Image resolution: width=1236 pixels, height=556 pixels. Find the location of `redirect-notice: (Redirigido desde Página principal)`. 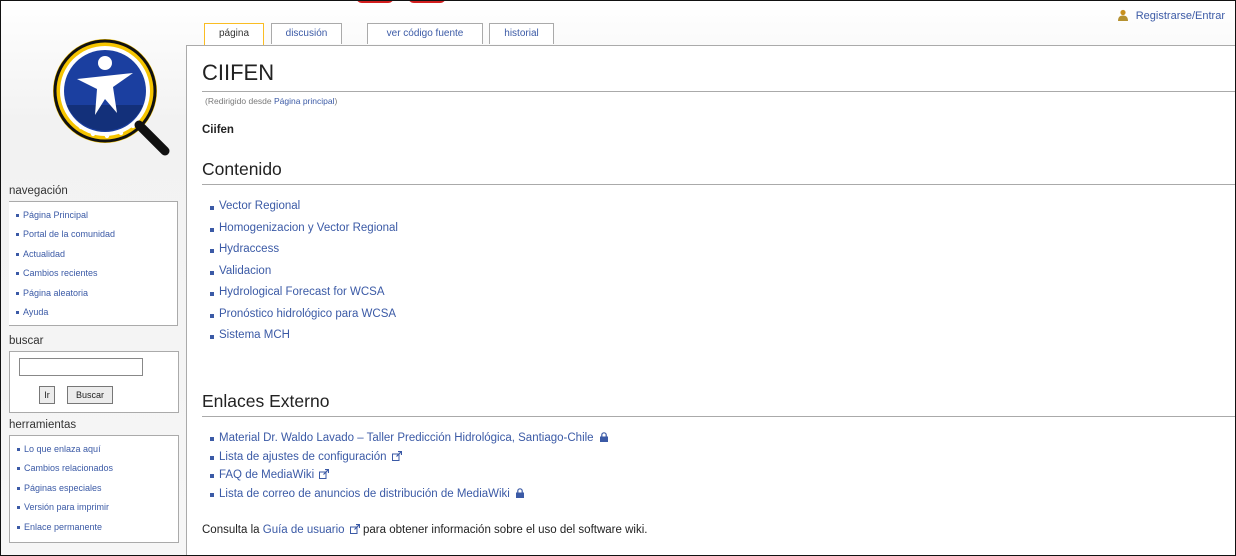

redirect-notice: (Redirigido desde Página principal) is located at coordinates (271, 101).